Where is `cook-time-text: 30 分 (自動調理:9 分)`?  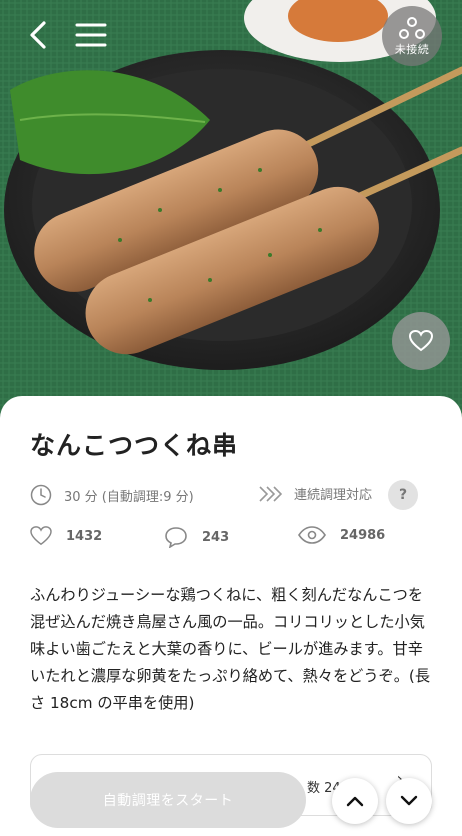 cook-time-text: 30 分 (自動調理:9 分) is located at coordinates (129, 497).